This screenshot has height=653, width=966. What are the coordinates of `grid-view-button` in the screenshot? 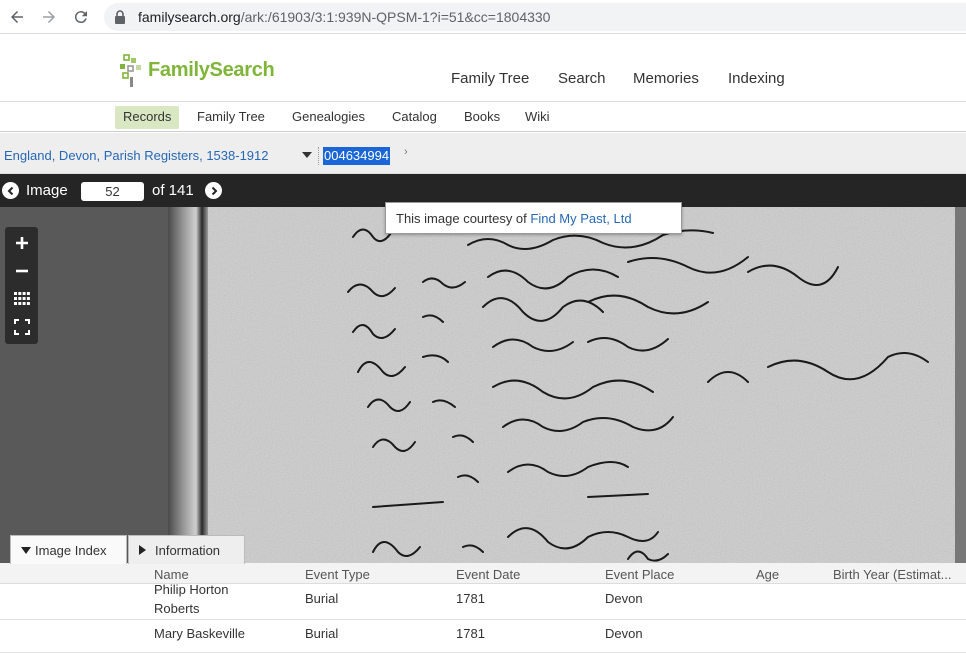 It's located at (21, 299).